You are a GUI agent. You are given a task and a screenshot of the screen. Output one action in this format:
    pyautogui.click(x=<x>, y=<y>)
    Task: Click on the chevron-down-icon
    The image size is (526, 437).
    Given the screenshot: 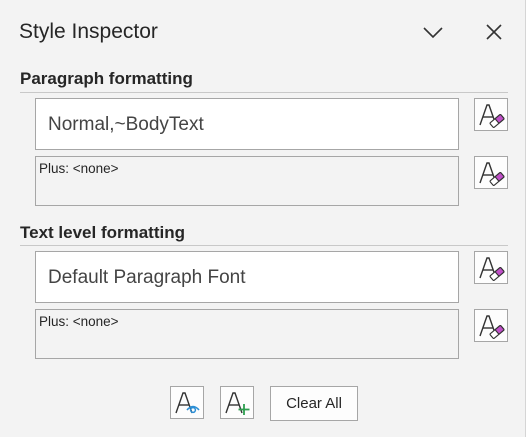 What is the action you would take?
    pyautogui.click(x=433, y=33)
    